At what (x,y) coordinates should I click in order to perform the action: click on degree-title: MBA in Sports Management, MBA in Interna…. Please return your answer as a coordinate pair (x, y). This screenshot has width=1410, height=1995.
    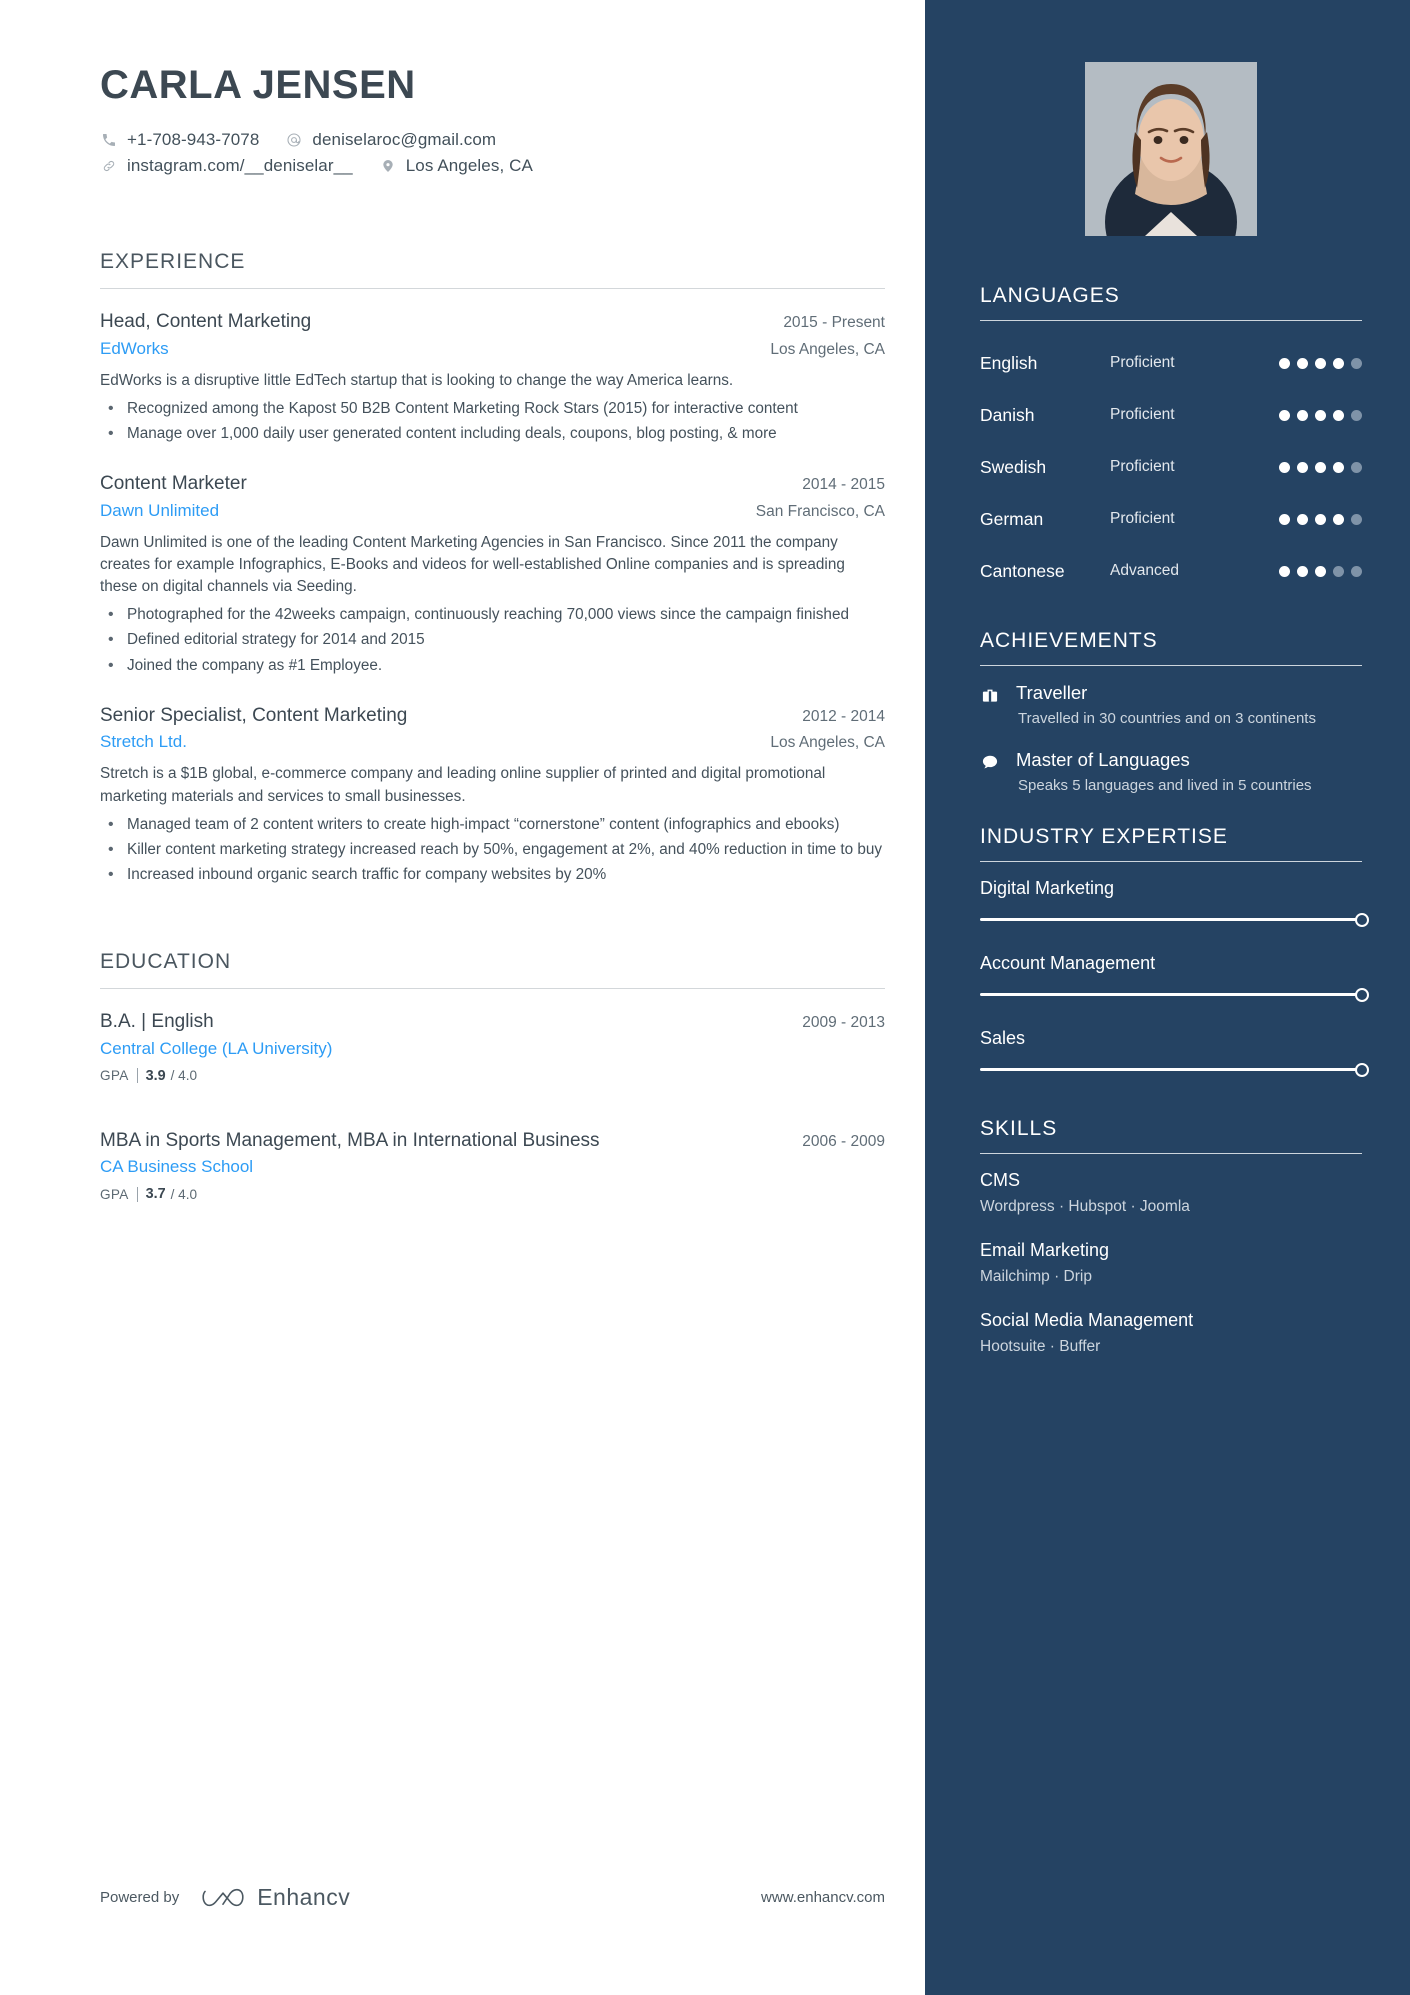
    Looking at the image, I should click on (350, 1140).